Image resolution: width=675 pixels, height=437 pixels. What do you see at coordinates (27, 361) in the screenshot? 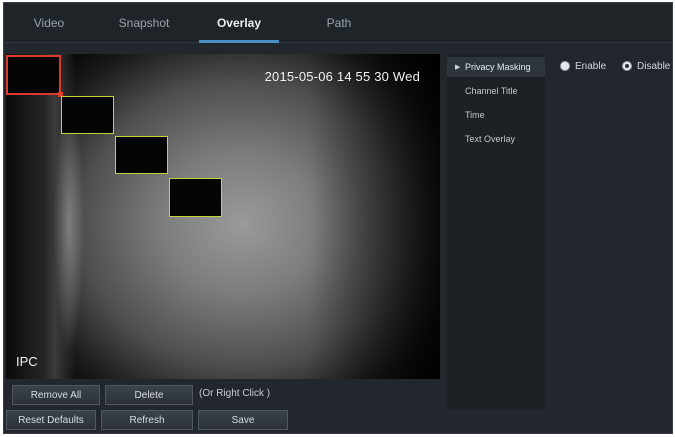
I see `osd-channel-title: IPC` at bounding box center [27, 361].